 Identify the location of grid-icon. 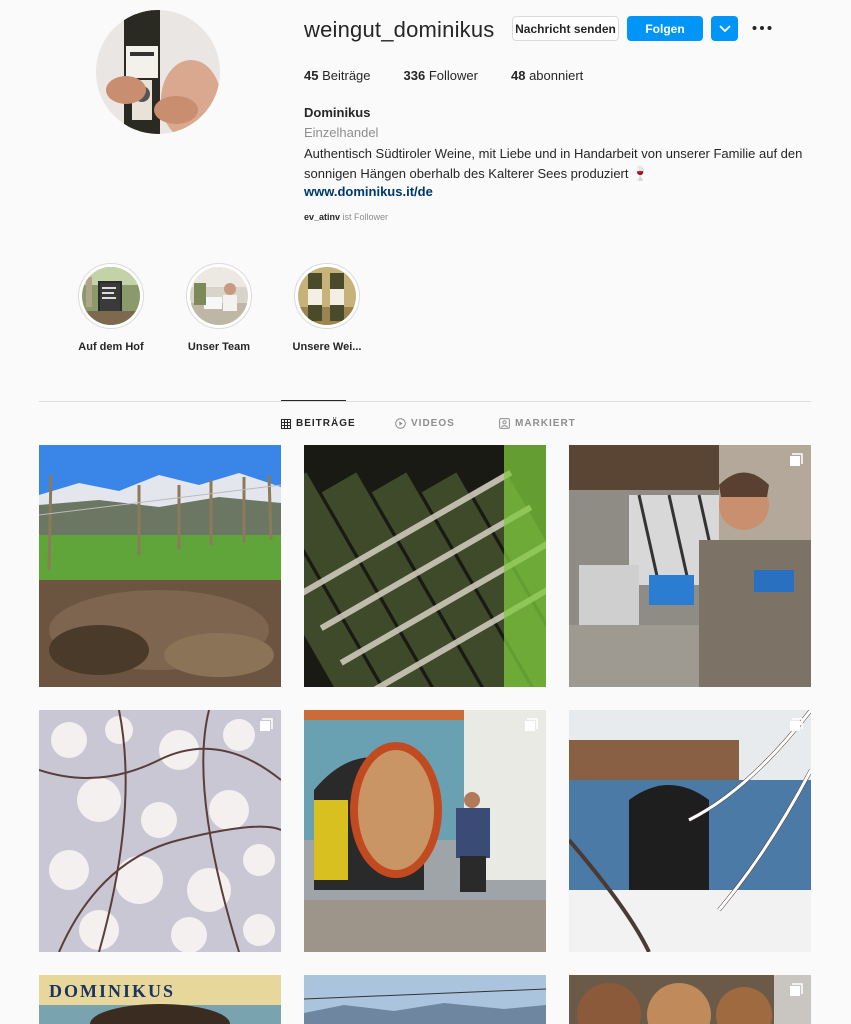
(286, 423).